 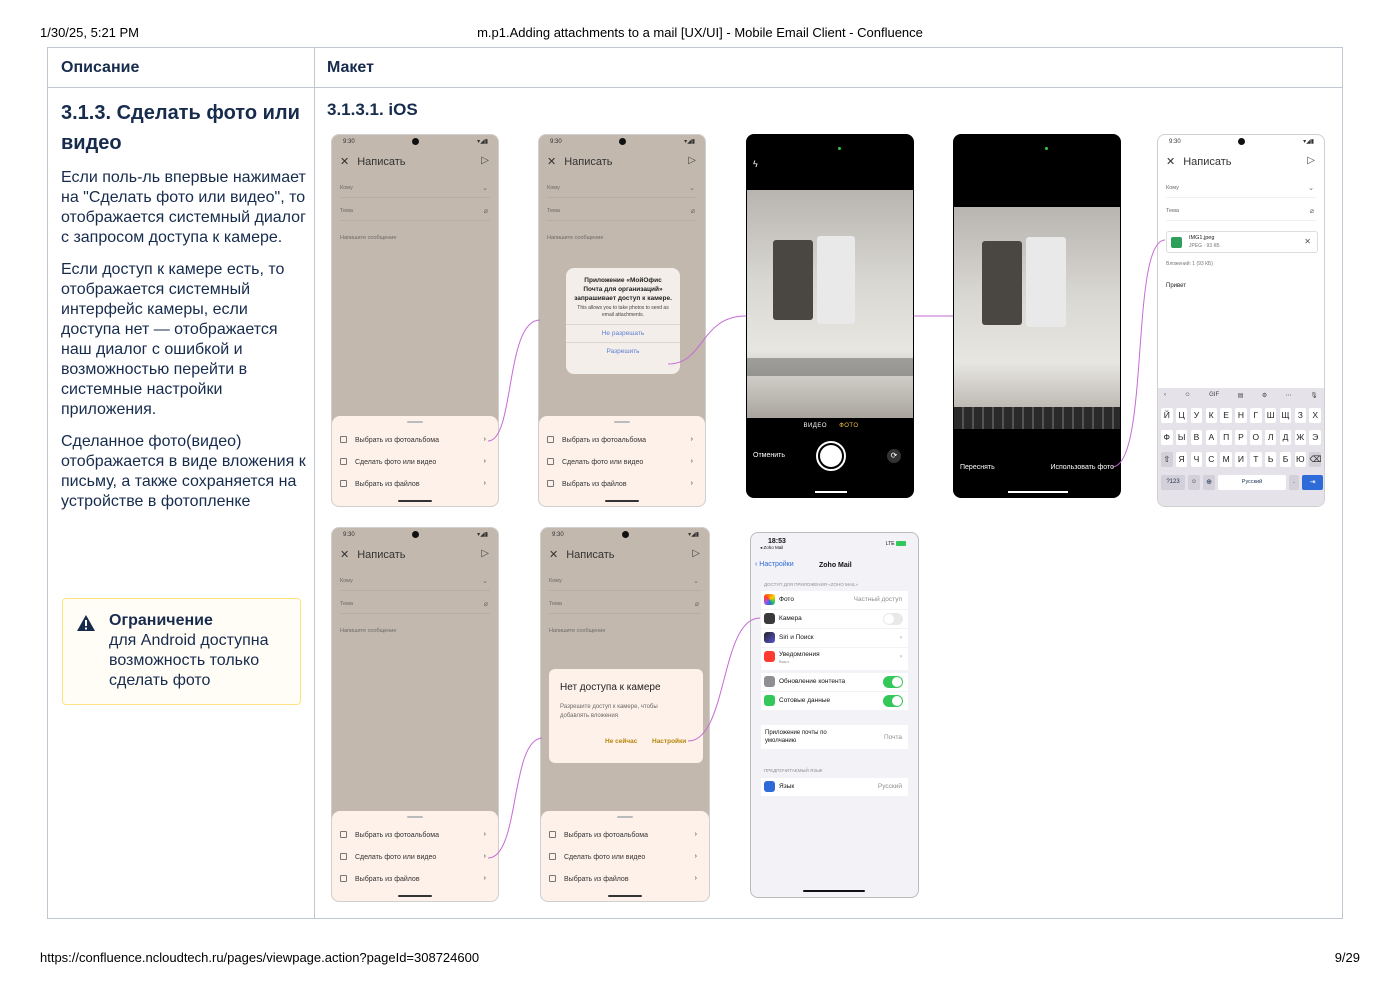 What do you see at coordinates (1165, 398) in the screenshot?
I see `back-icon: ‹` at bounding box center [1165, 398].